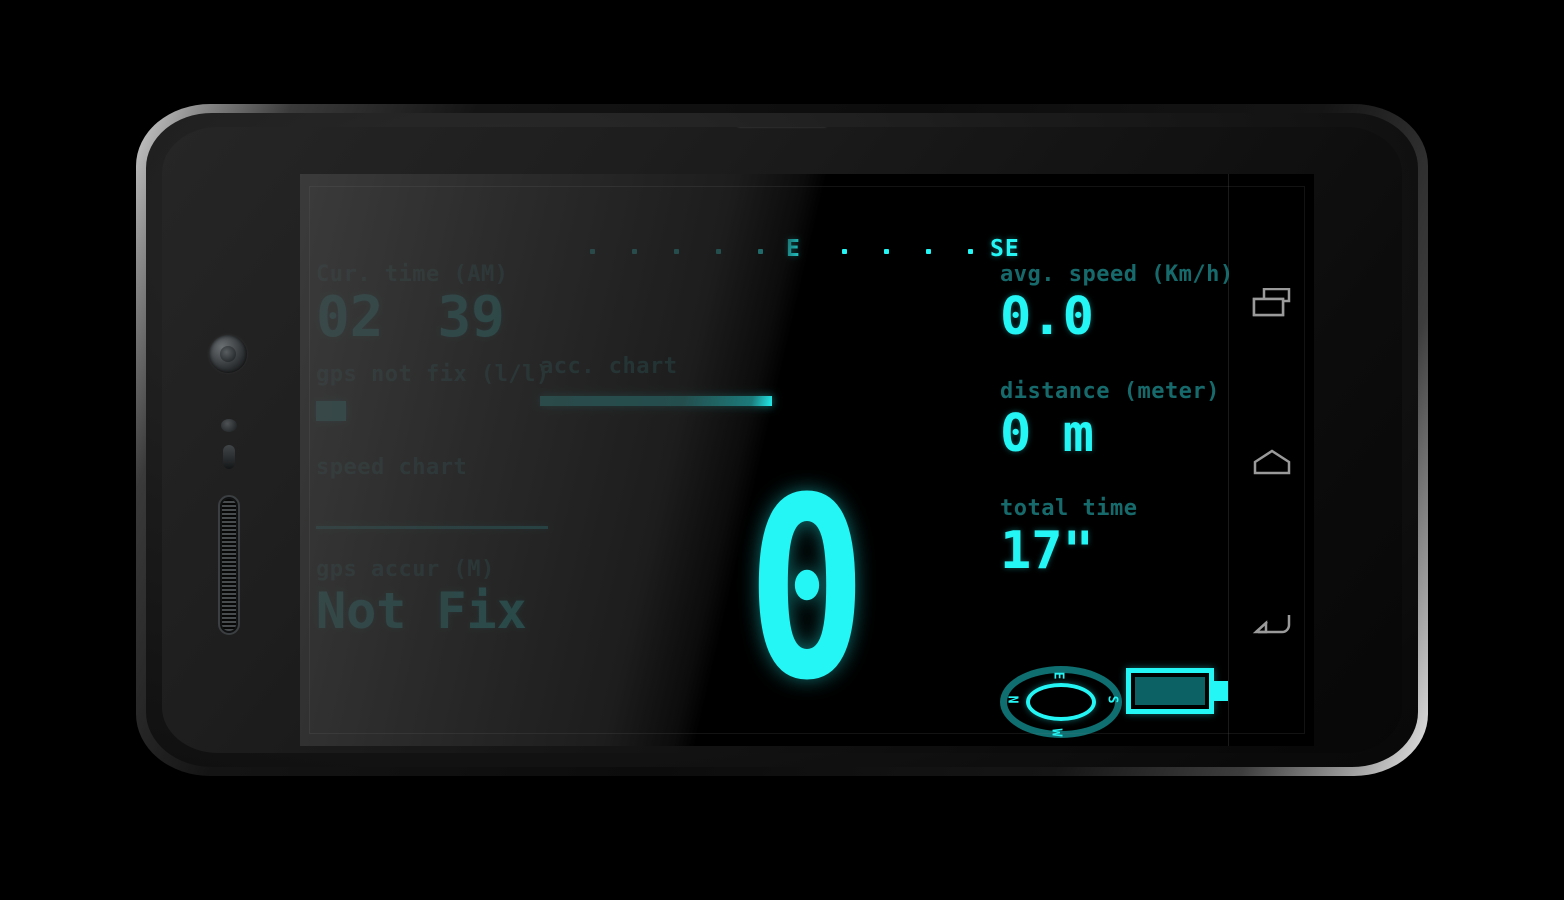  I want to click on home-button, so click(1272, 462).